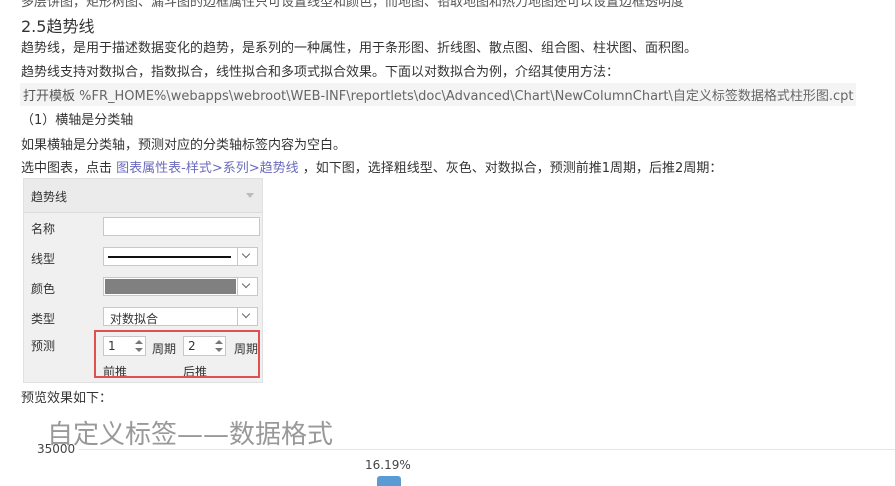 Image resolution: width=895 pixels, height=486 pixels. I want to click on subheading: （1）横轴是分类轴, so click(77, 120).